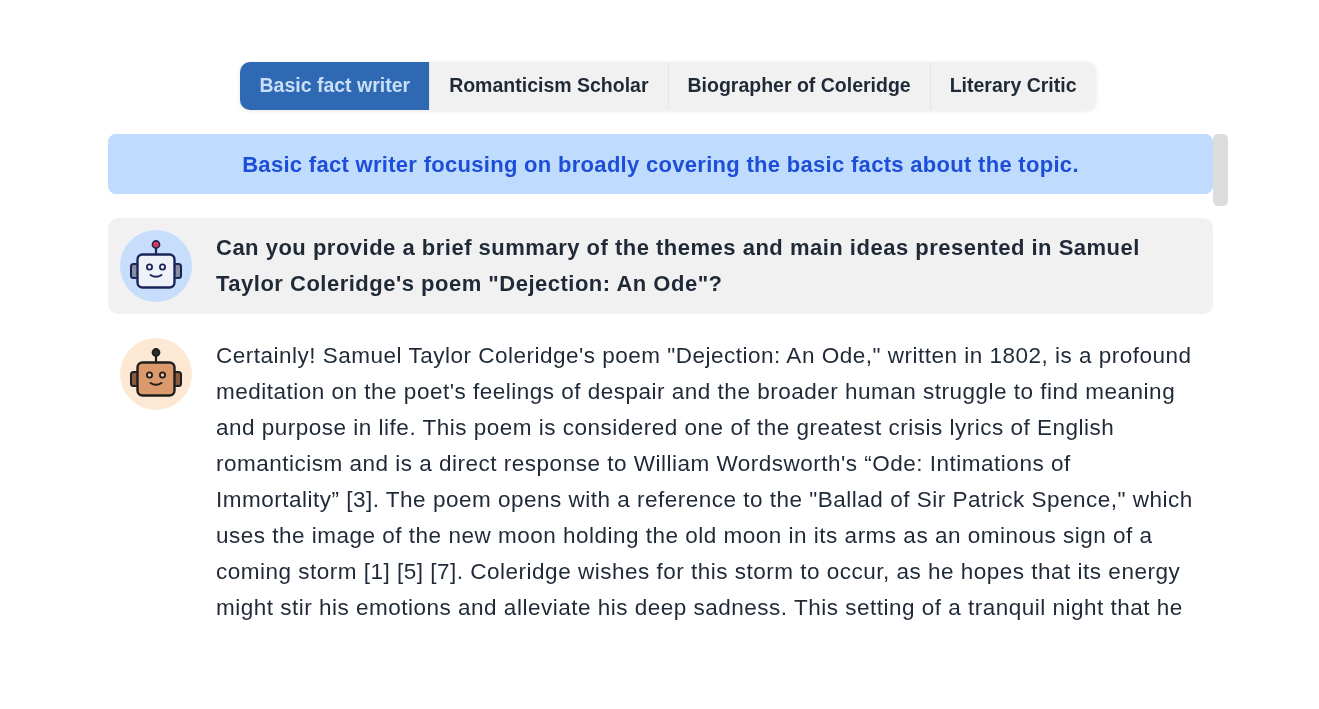  Describe the element at coordinates (548, 86) in the screenshot. I see `persona-tab: Romanticism Scholar` at that location.